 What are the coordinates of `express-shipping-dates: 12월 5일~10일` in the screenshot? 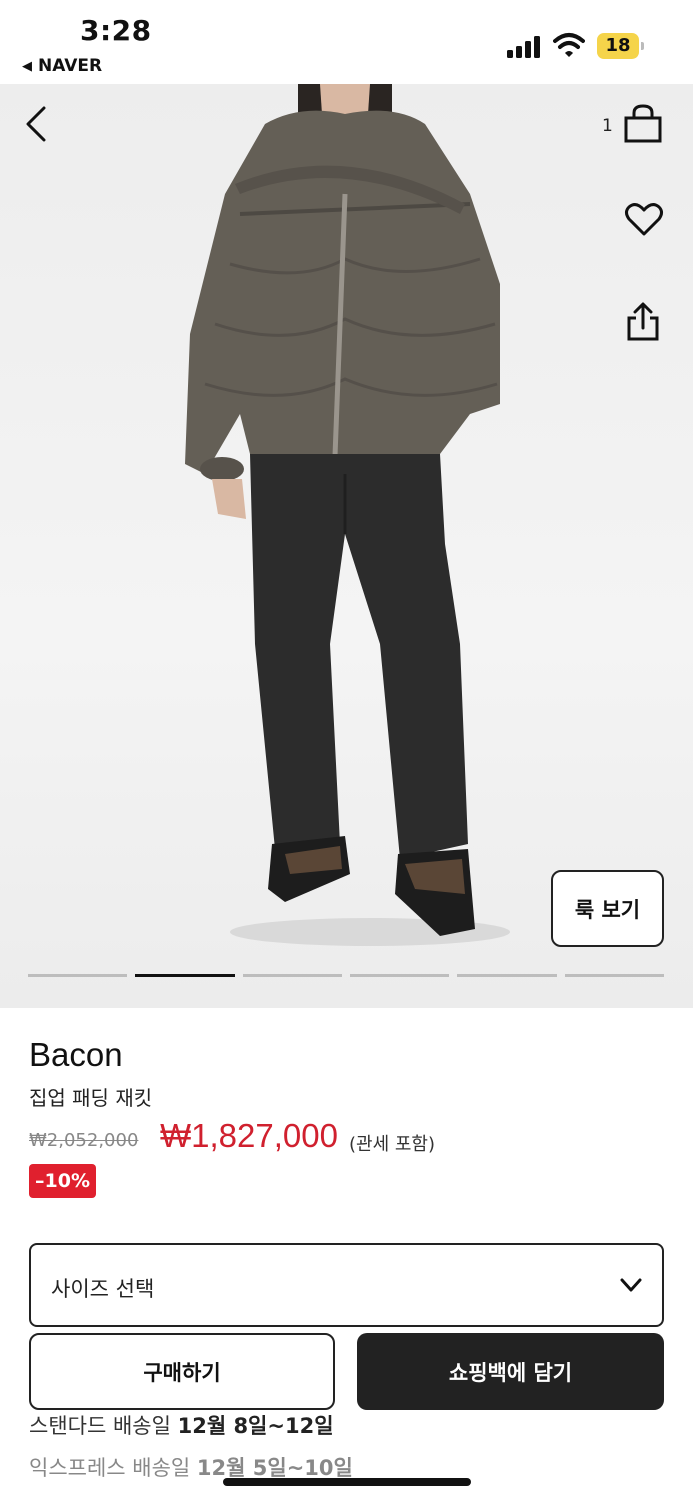 It's located at (274, 1468).